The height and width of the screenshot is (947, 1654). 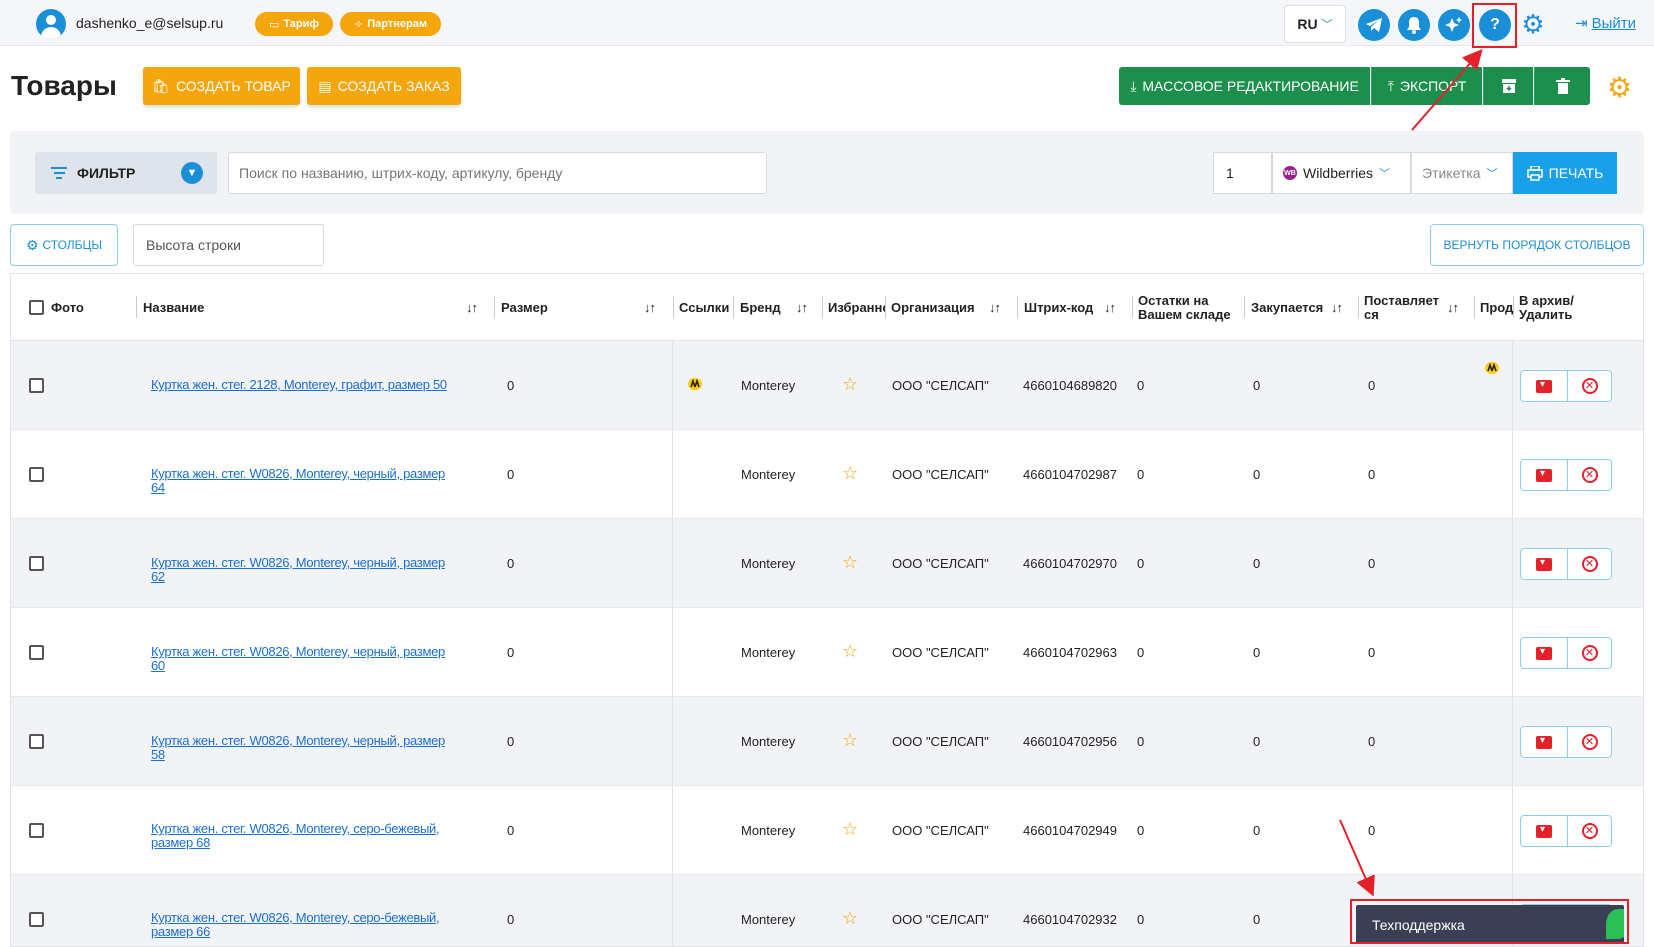 What do you see at coordinates (1374, 25) in the screenshot?
I see `telegram-icon` at bounding box center [1374, 25].